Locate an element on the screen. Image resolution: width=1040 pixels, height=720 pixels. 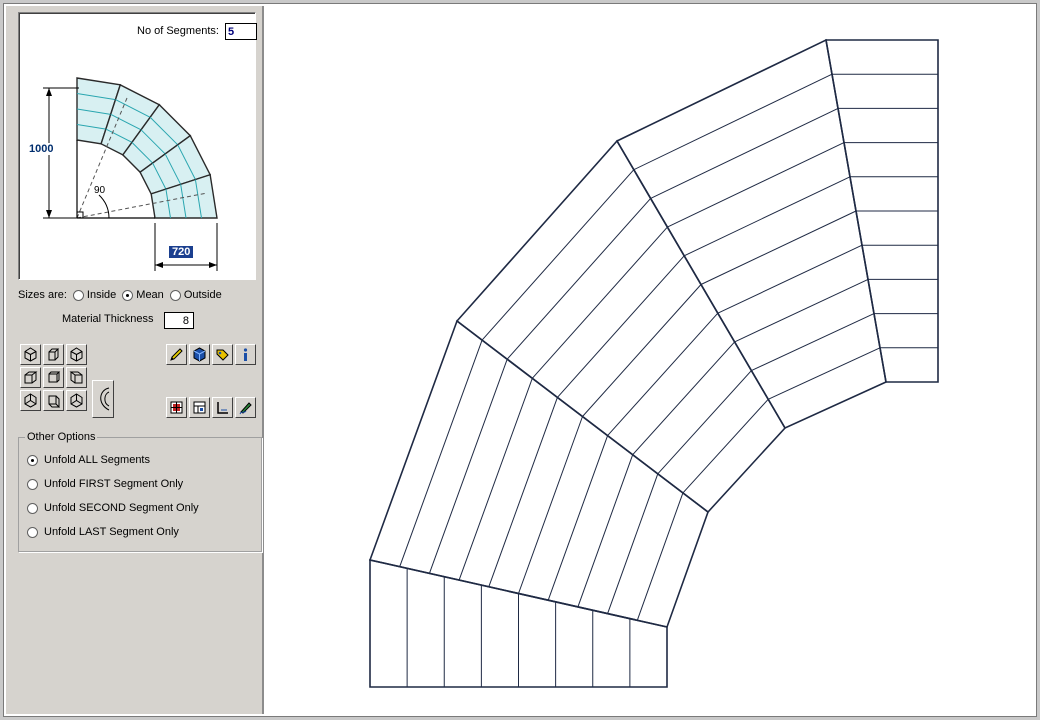
unfold-first-label: Unfold FIRST Segment Only is located at coordinates (114, 484).